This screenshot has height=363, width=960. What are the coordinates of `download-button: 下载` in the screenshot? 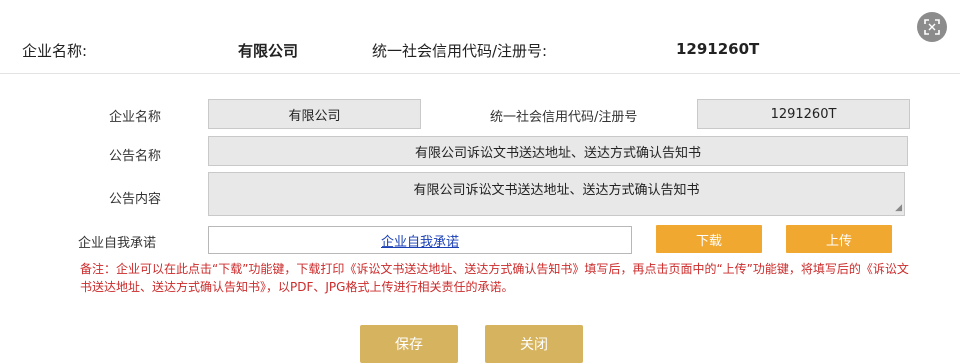 It's located at (709, 239).